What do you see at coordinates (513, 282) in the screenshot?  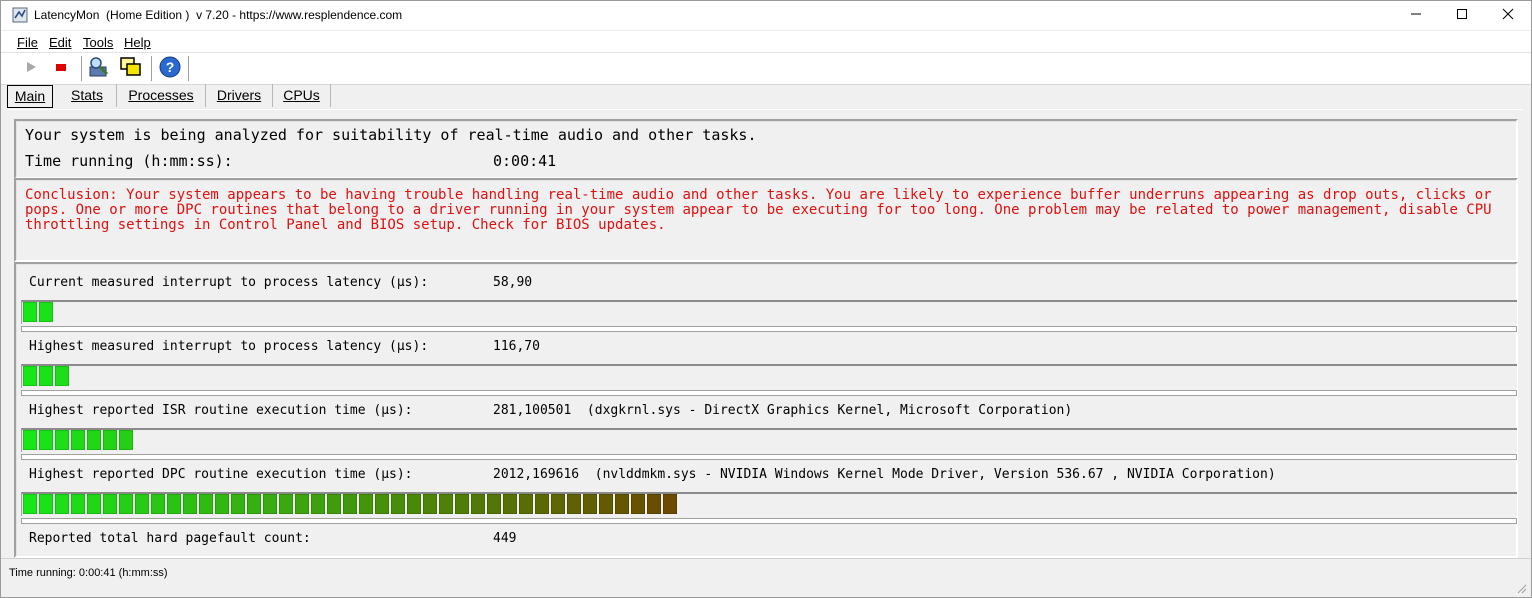 I see `current-latency-value: 58,90` at bounding box center [513, 282].